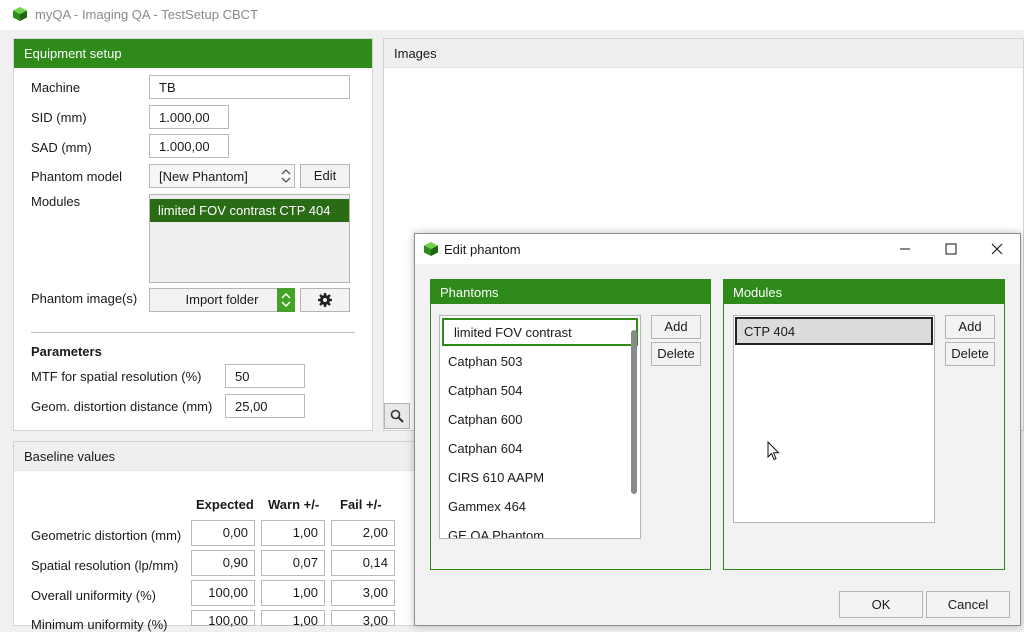  Describe the element at coordinates (122, 406) in the screenshot. I see `geom-distortion-label: Geom. distortion distance (mm)` at that location.